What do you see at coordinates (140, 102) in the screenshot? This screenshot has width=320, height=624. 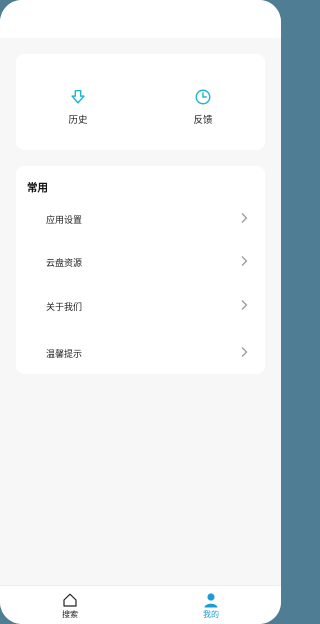 I see `quick-actions-card: 历史 反馈` at bounding box center [140, 102].